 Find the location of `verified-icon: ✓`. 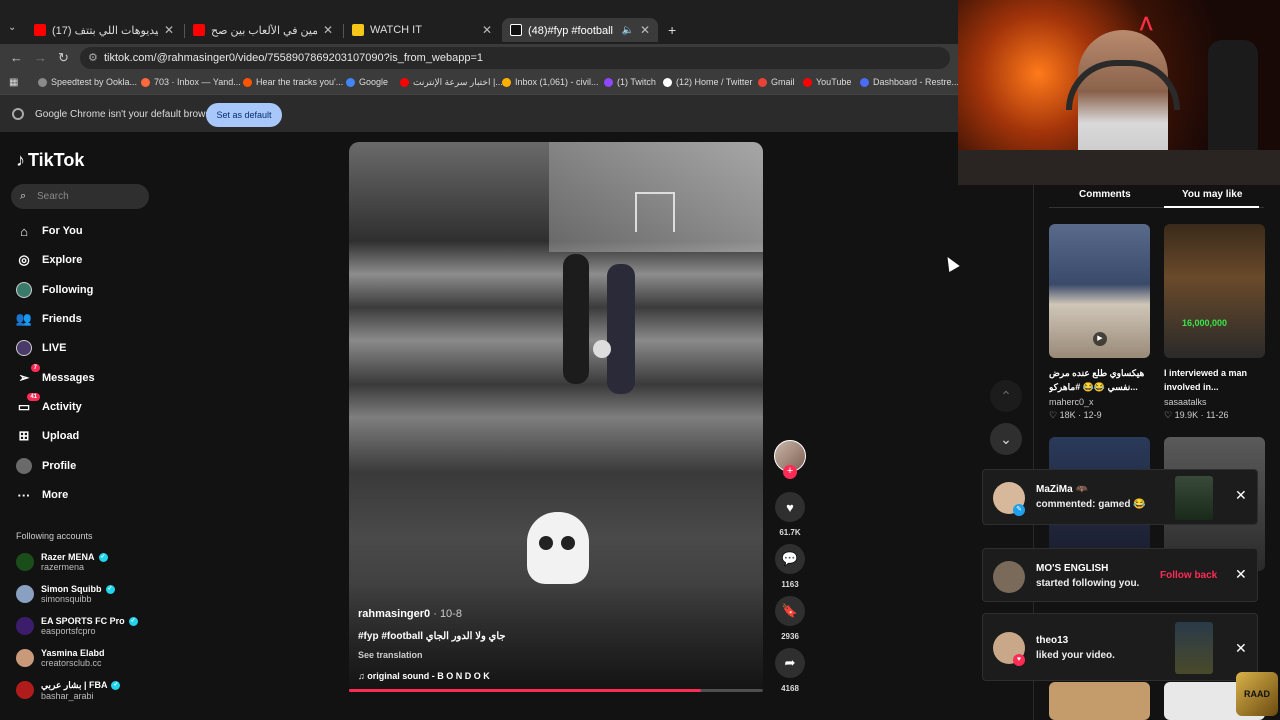

verified-icon: ✓ is located at coordinates (110, 589).